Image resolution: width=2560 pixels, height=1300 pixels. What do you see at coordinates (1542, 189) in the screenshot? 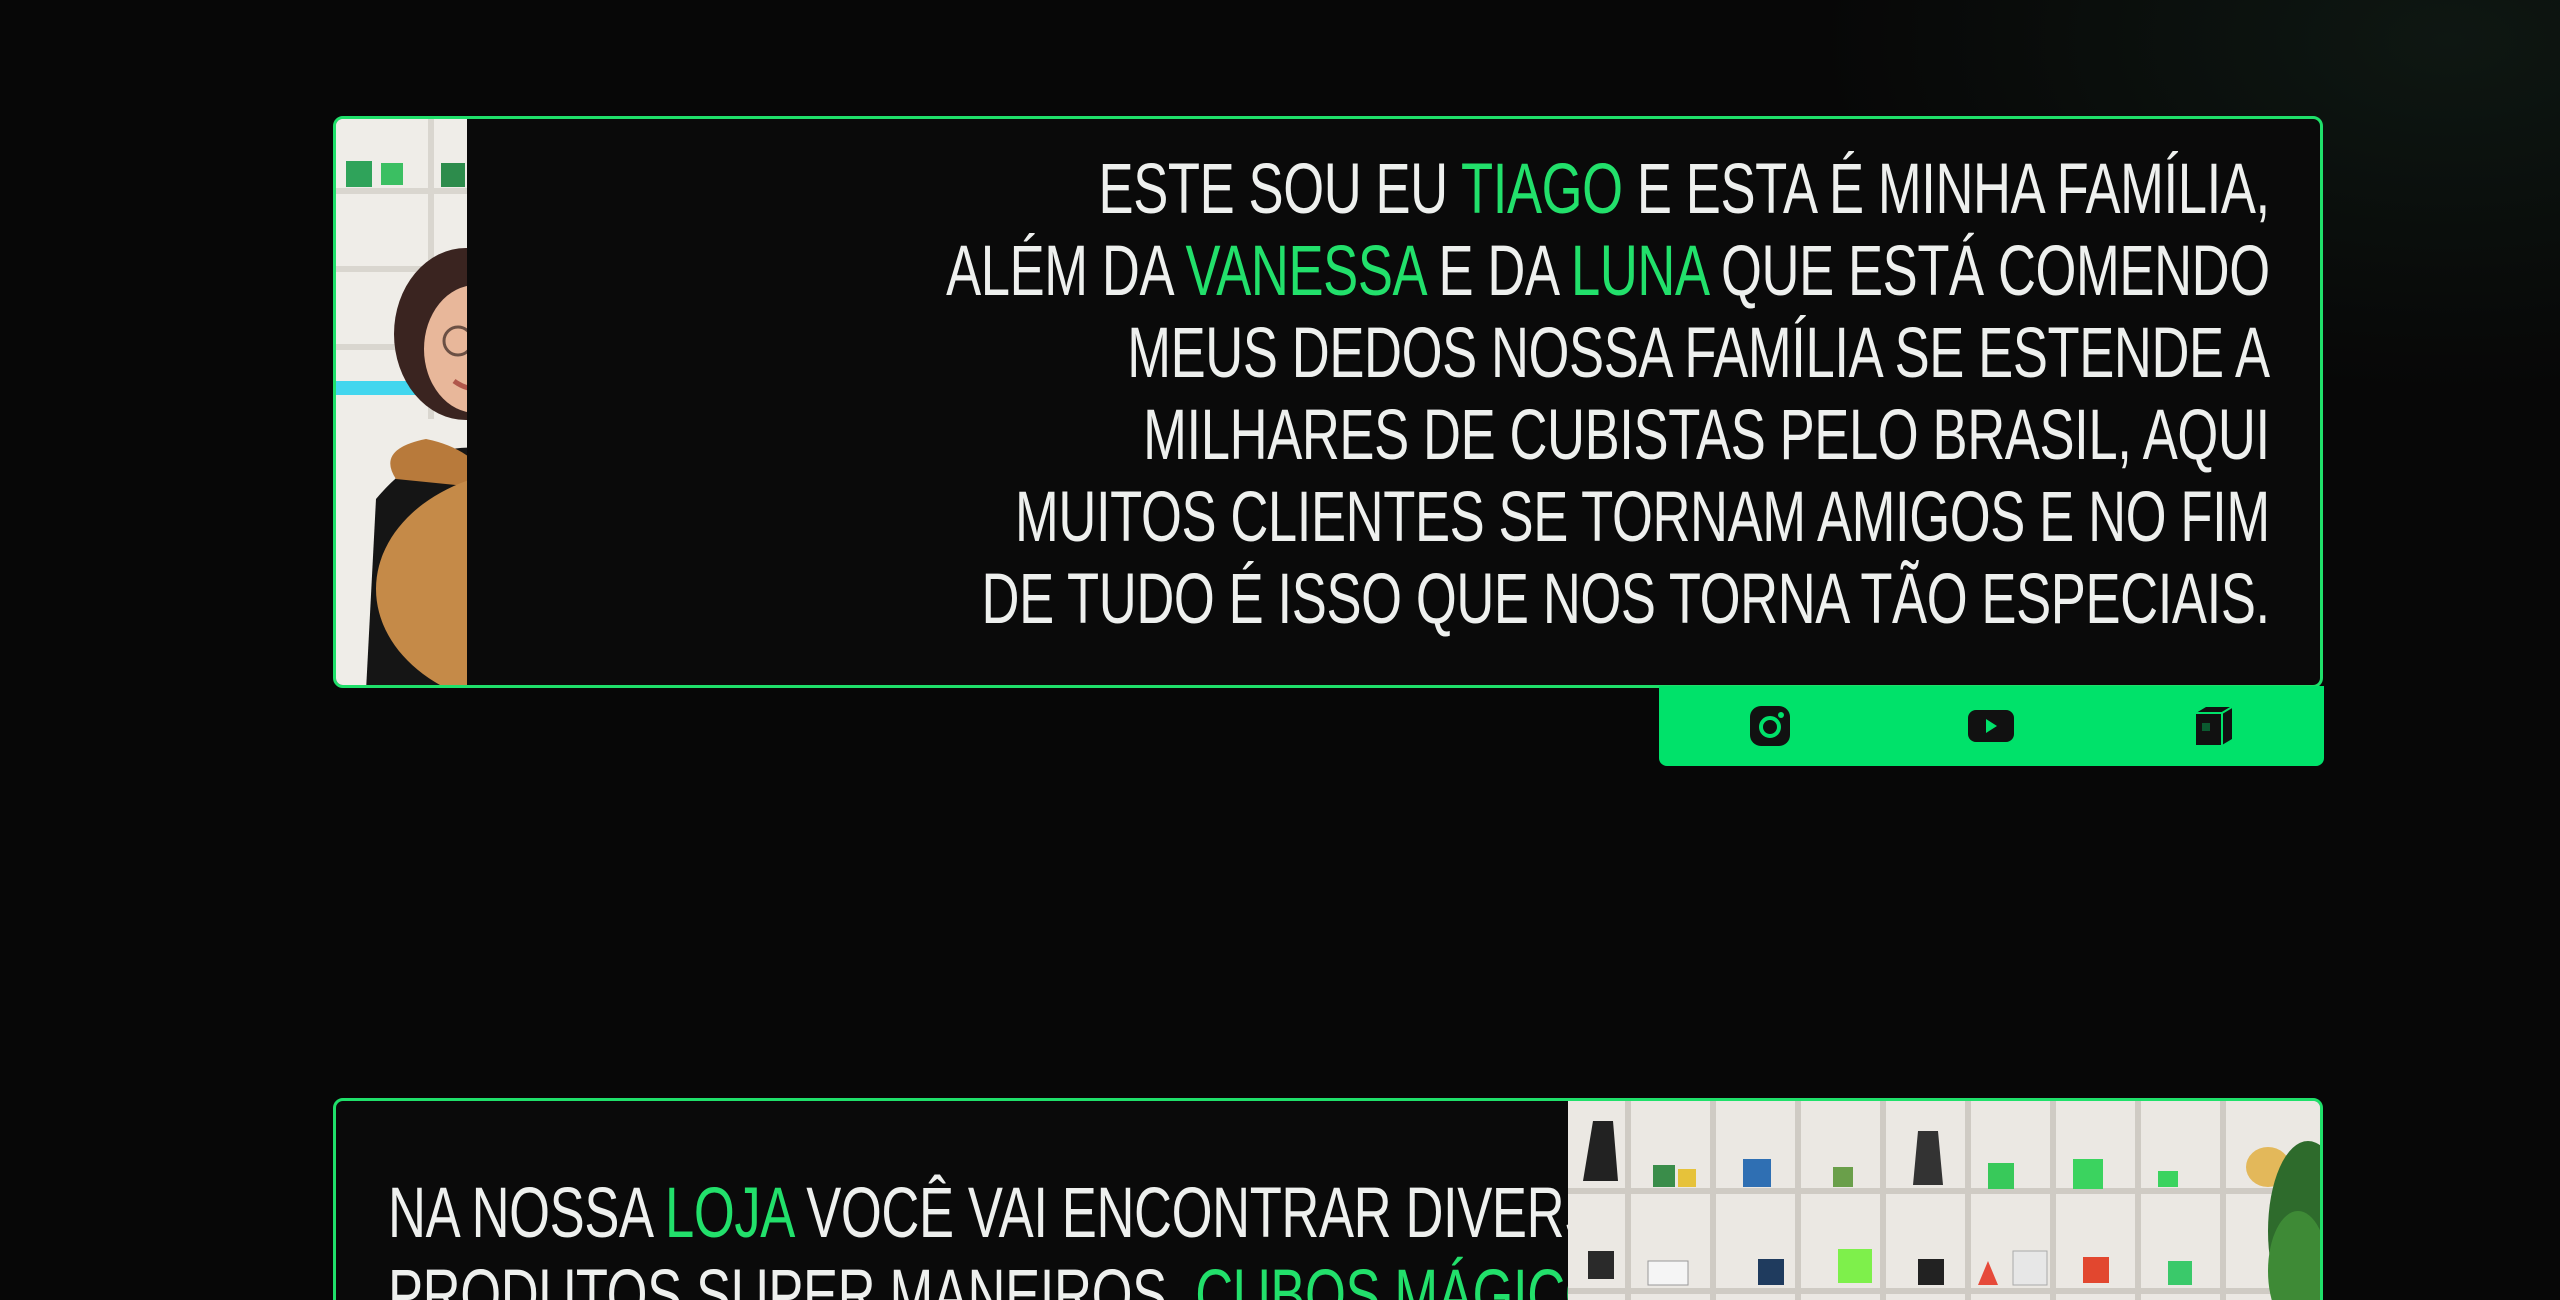
I see `highlight-tiago: TIAGO` at bounding box center [1542, 189].